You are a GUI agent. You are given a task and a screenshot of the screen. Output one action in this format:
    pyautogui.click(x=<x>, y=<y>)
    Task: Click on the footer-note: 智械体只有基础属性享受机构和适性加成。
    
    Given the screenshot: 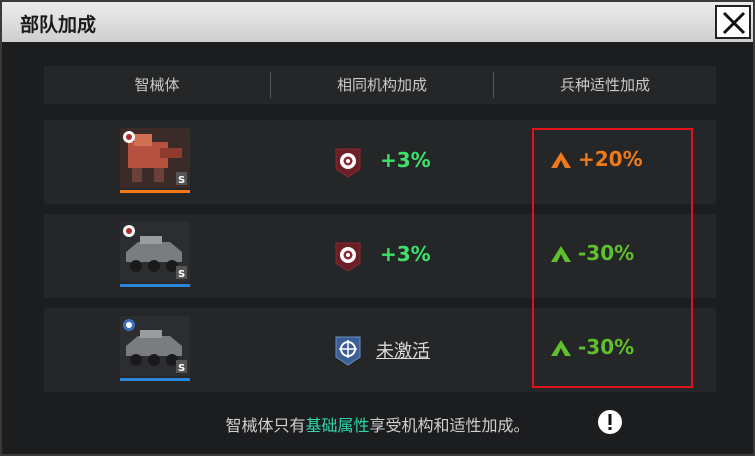 What is the action you would take?
    pyautogui.click(x=377, y=424)
    